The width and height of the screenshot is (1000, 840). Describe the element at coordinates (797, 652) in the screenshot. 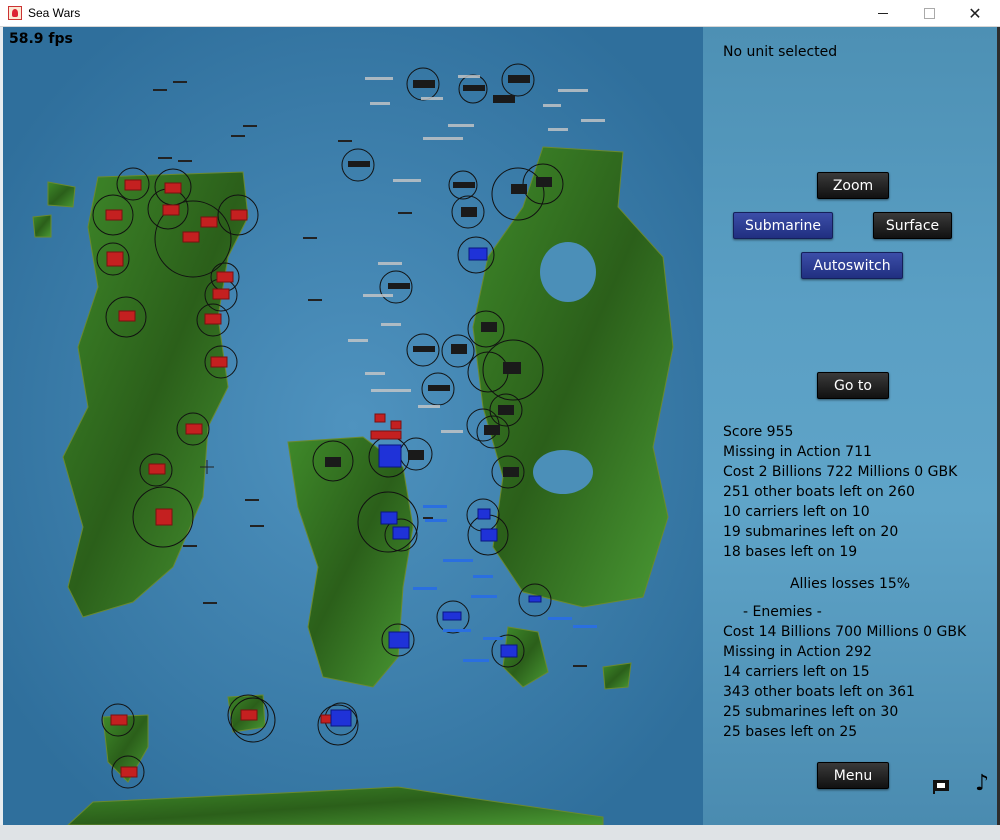

I see `enemies-missing: Missing in Action 292` at that location.